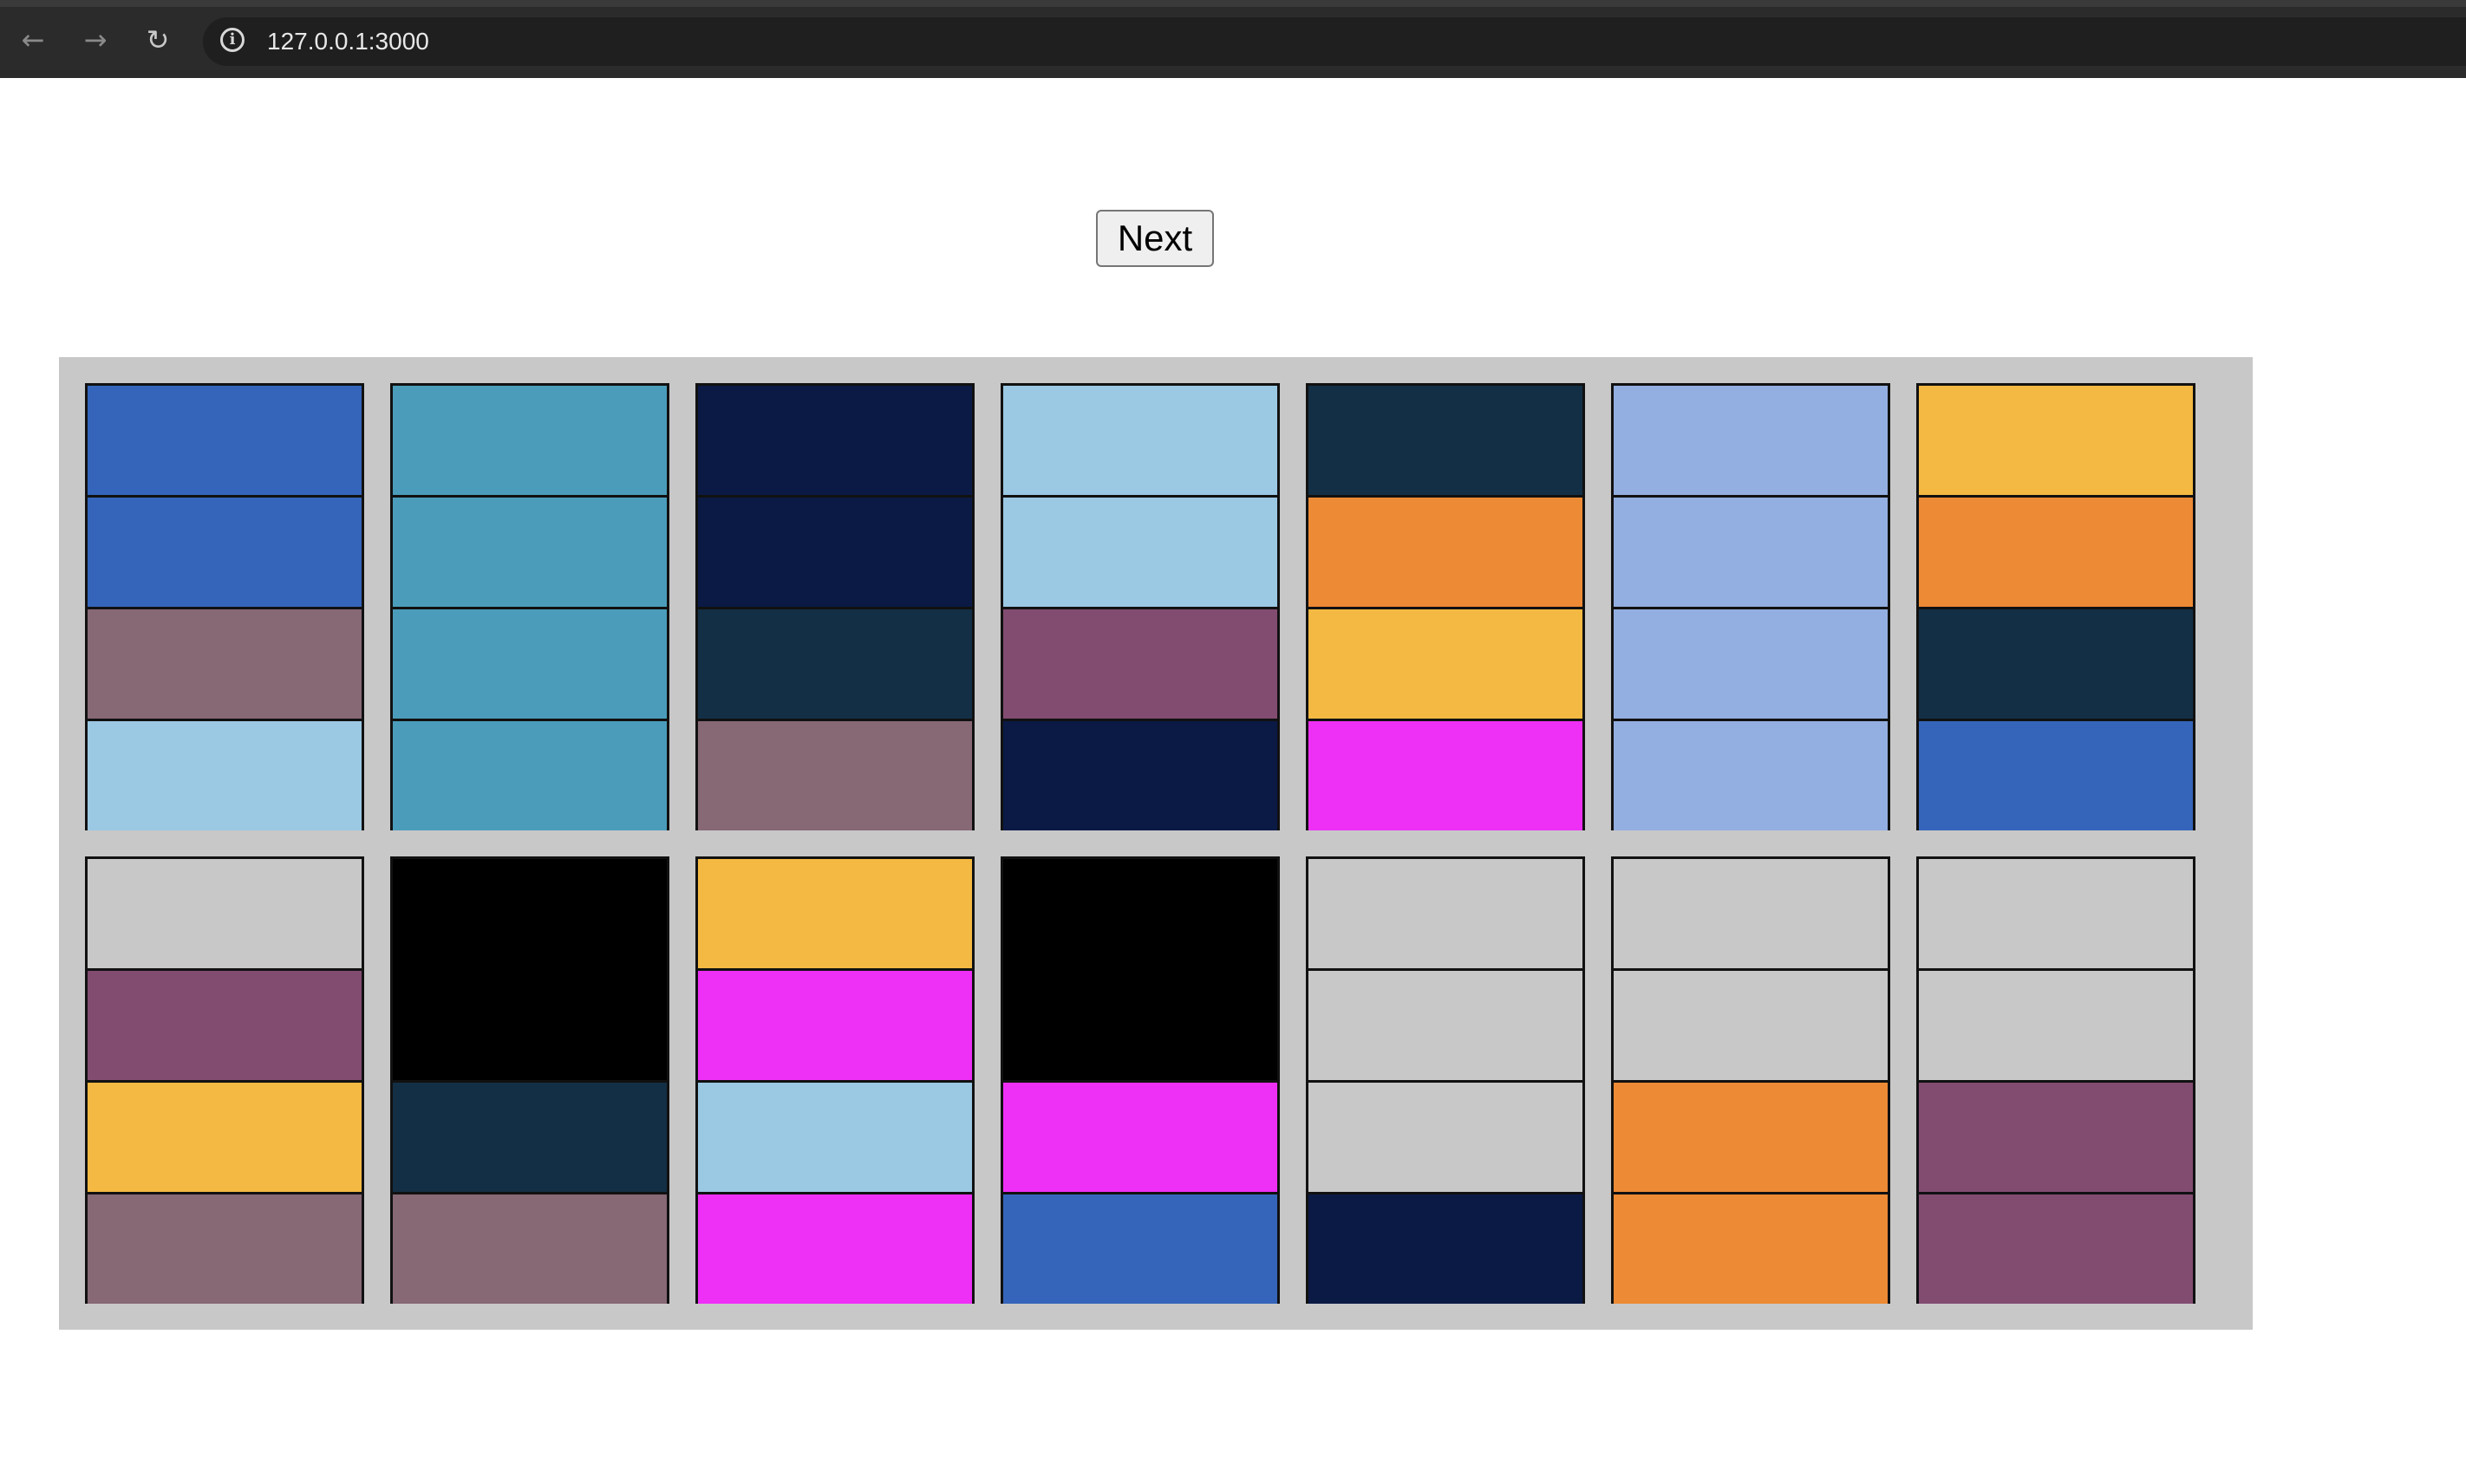 This screenshot has width=2466, height=1484. I want to click on back-arrow-icon: ←, so click(33, 39).